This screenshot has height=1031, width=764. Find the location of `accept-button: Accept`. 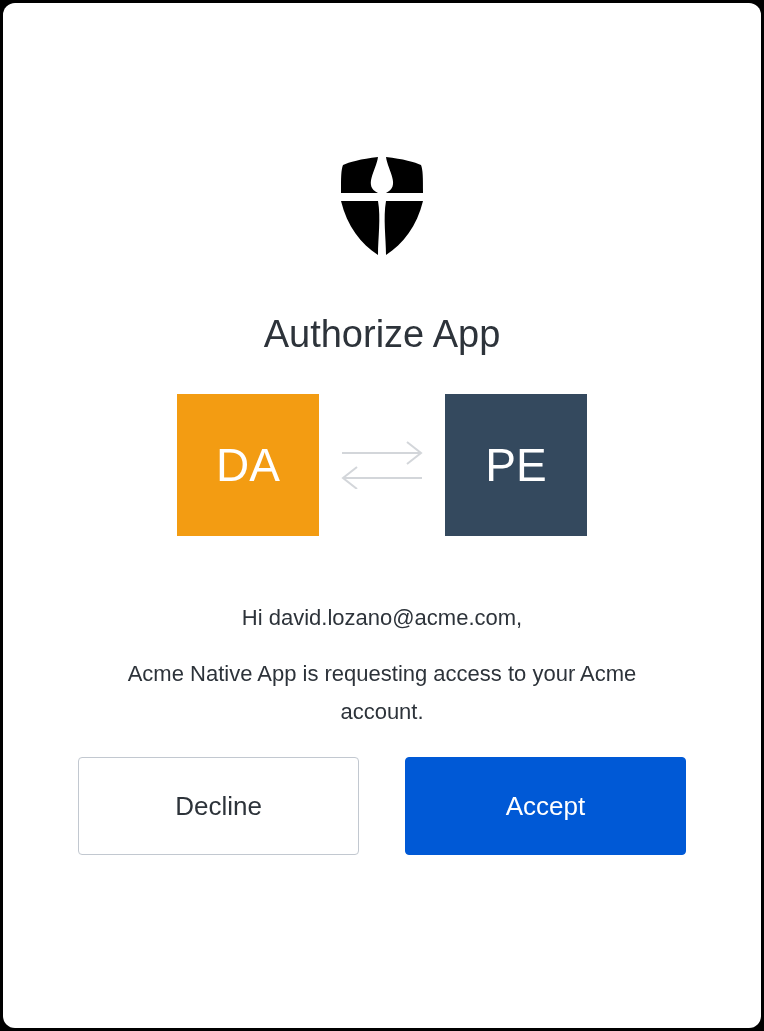

accept-button: Accept is located at coordinates (545, 806).